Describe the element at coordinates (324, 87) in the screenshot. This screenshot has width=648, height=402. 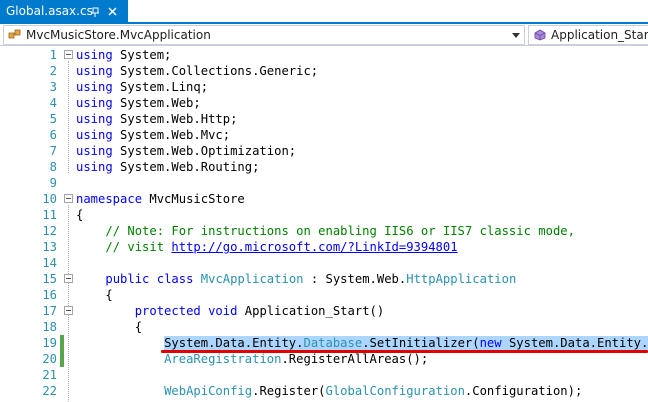
I see `code-line: 3 using System.Linq;` at that location.